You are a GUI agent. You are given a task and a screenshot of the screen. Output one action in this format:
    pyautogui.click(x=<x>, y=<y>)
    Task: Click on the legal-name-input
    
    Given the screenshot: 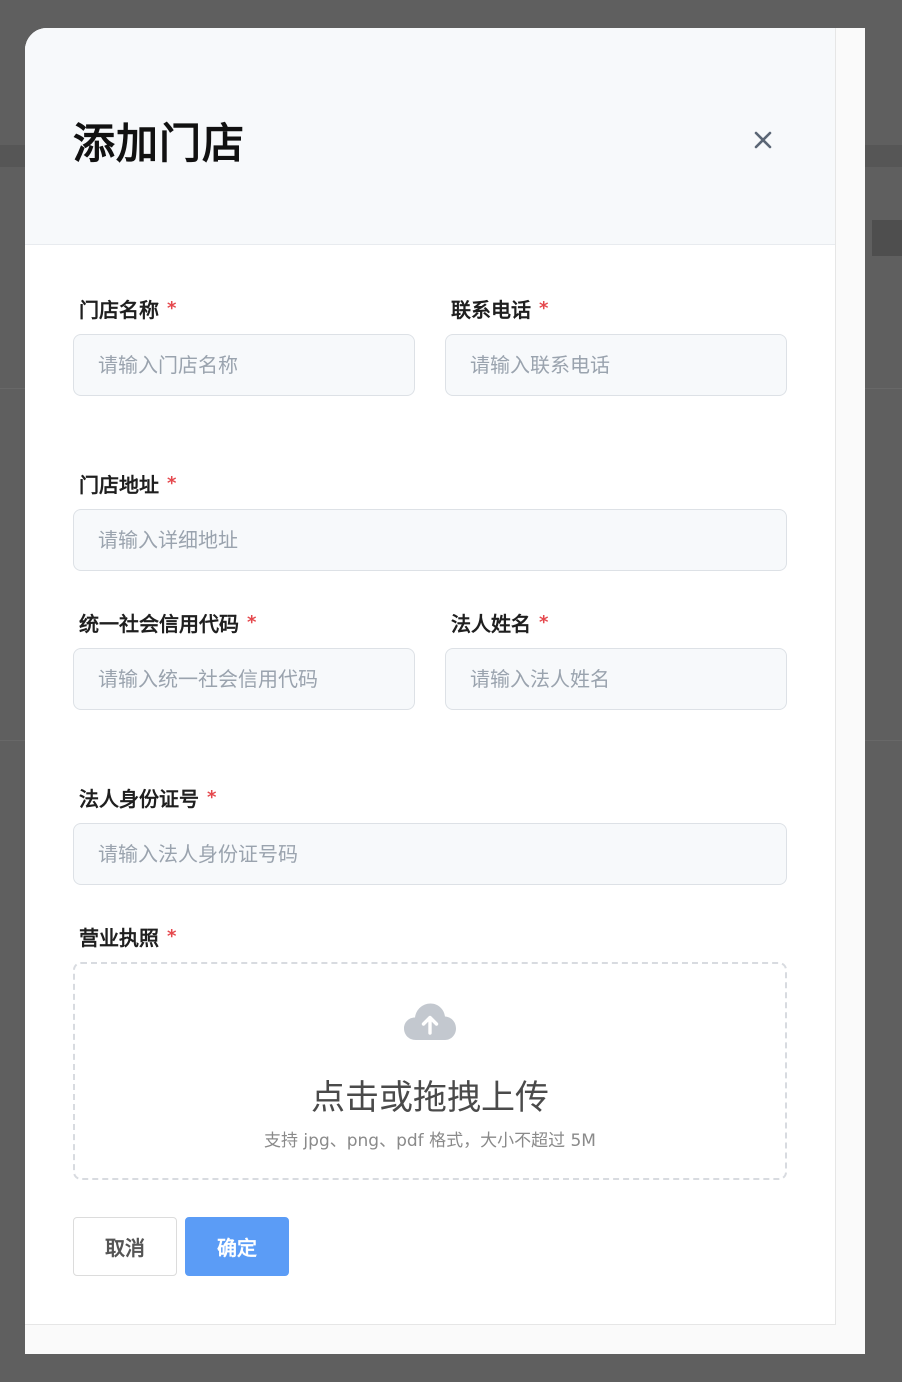 What is the action you would take?
    pyautogui.click(x=616, y=679)
    